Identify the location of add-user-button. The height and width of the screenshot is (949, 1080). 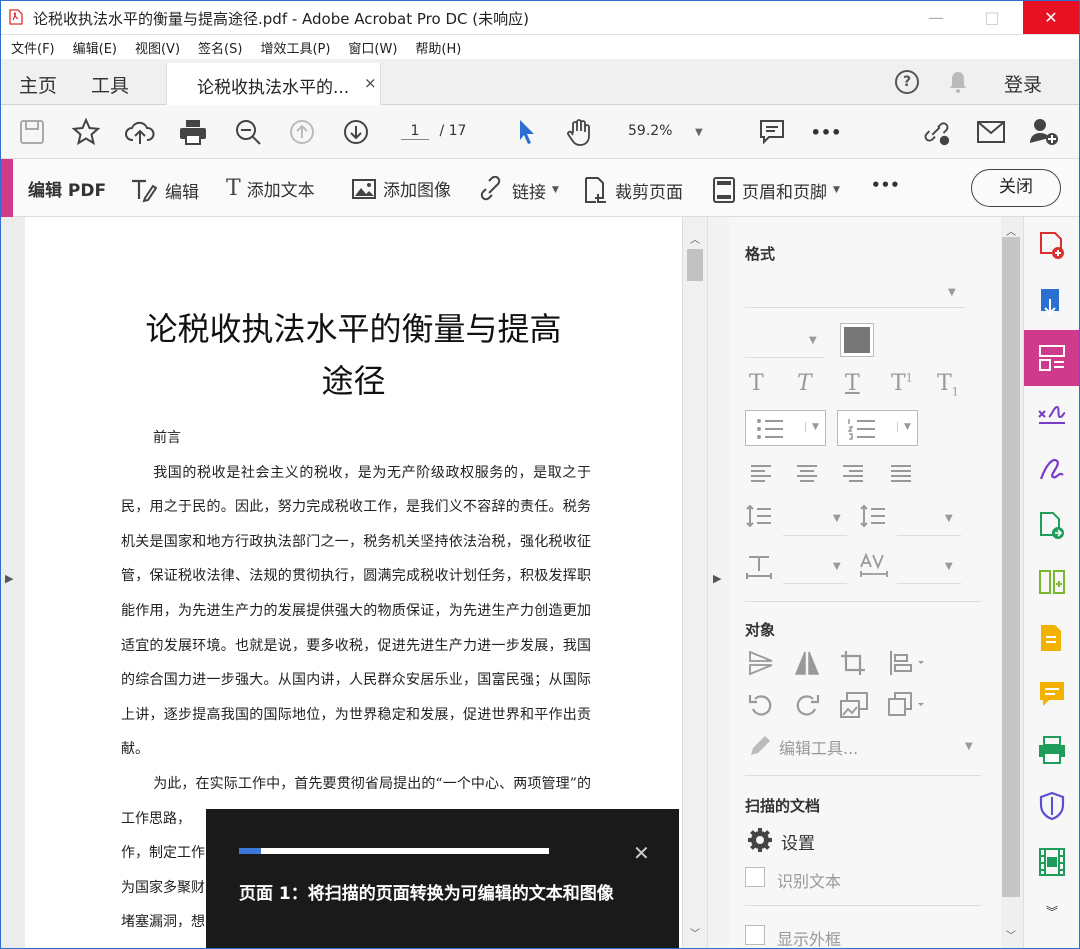
(1044, 132).